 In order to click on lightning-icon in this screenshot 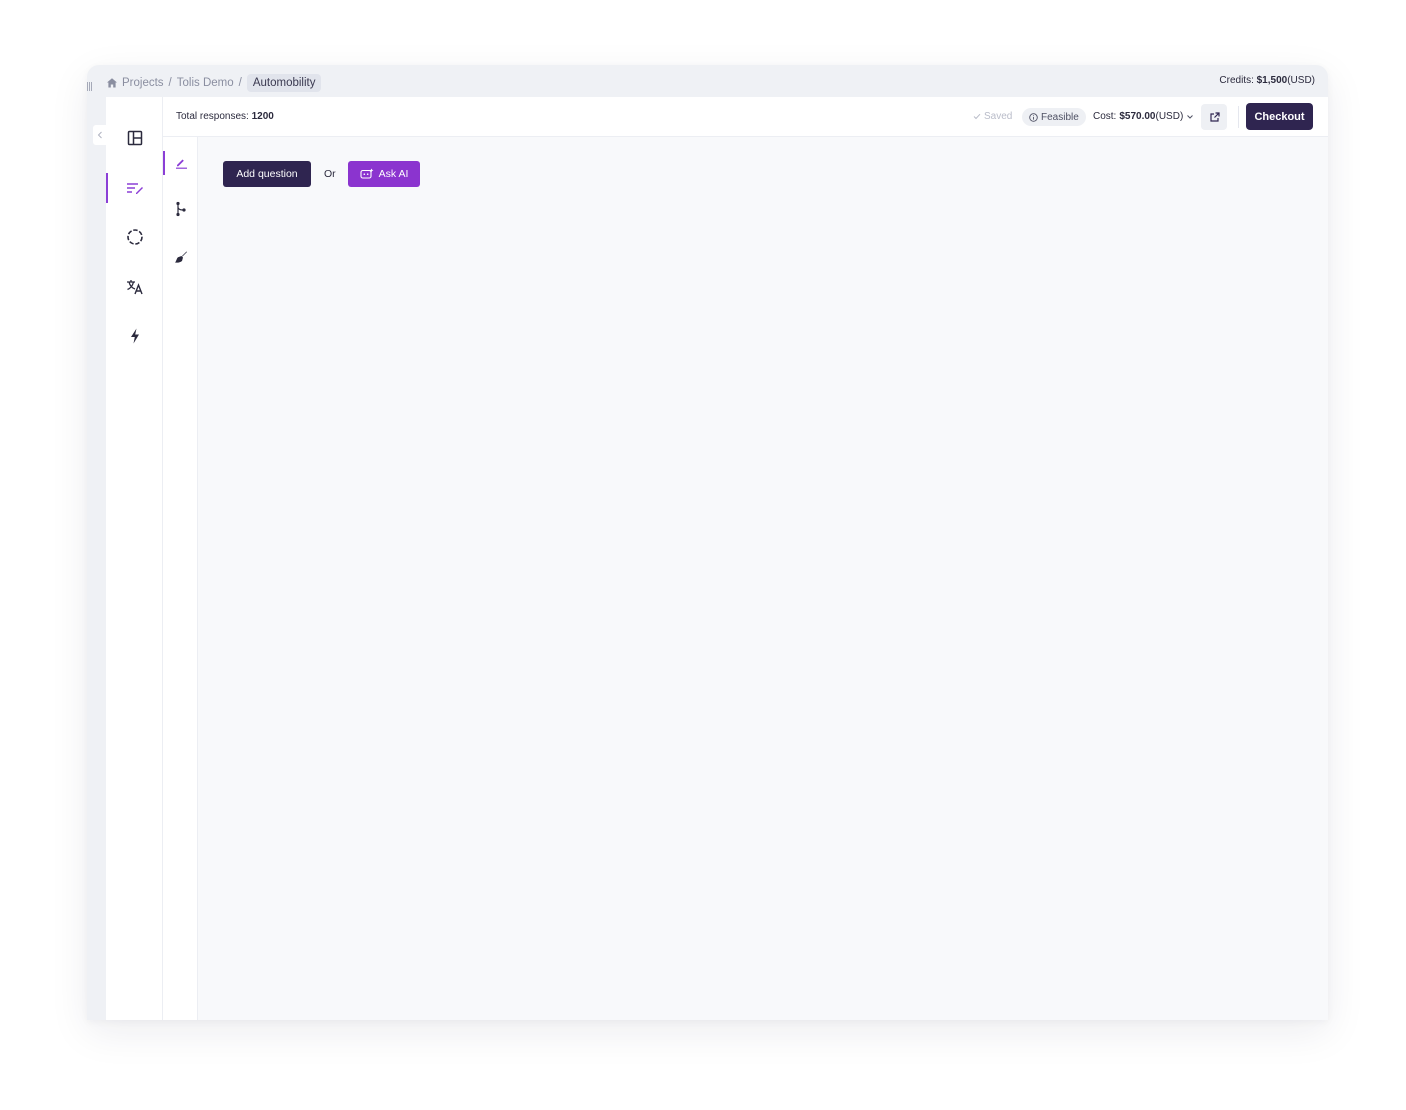, I will do `click(134, 336)`.